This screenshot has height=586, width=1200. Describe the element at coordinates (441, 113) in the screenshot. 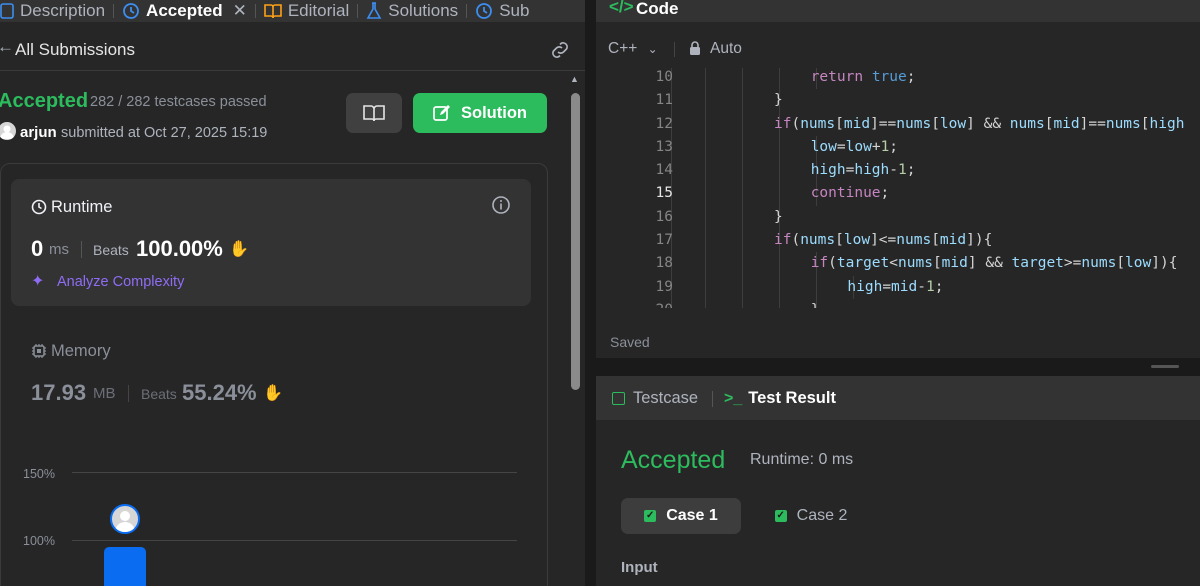

I see `edit-icon` at that location.